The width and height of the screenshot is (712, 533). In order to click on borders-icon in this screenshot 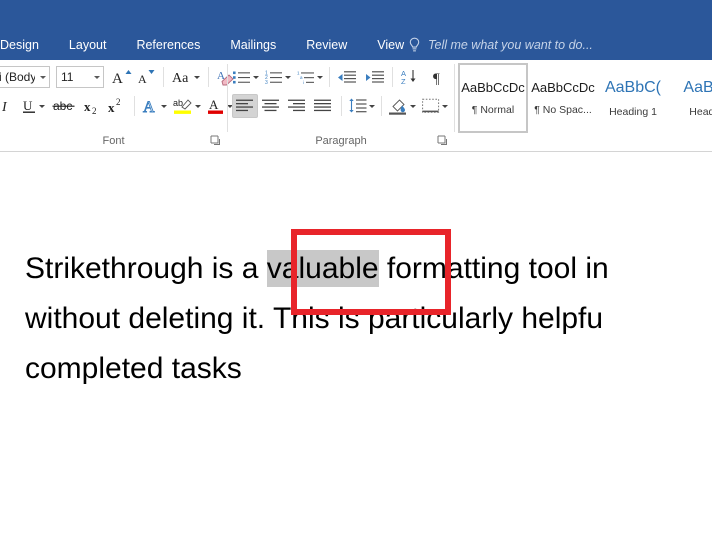, I will do `click(431, 105)`.